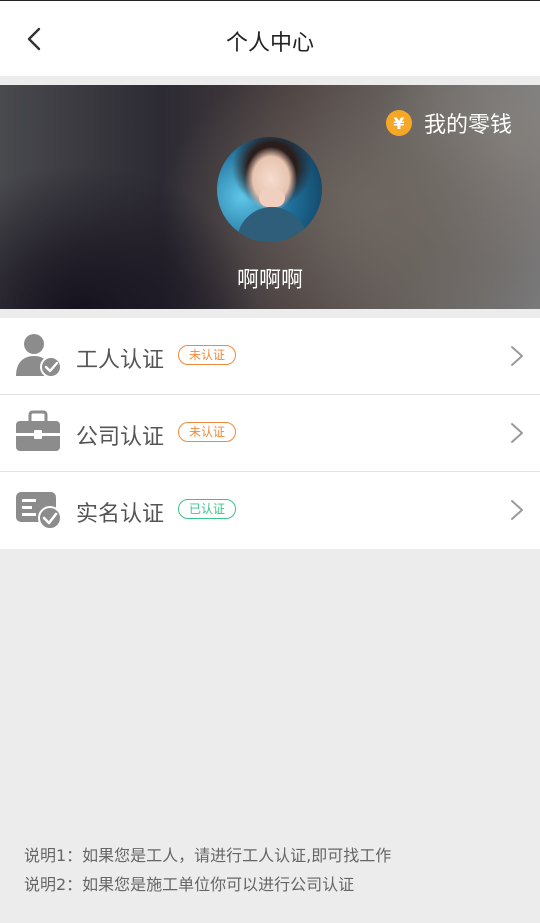 This screenshot has width=540, height=923. Describe the element at coordinates (398, 123) in the screenshot. I see `yen-icon: ¥` at that location.